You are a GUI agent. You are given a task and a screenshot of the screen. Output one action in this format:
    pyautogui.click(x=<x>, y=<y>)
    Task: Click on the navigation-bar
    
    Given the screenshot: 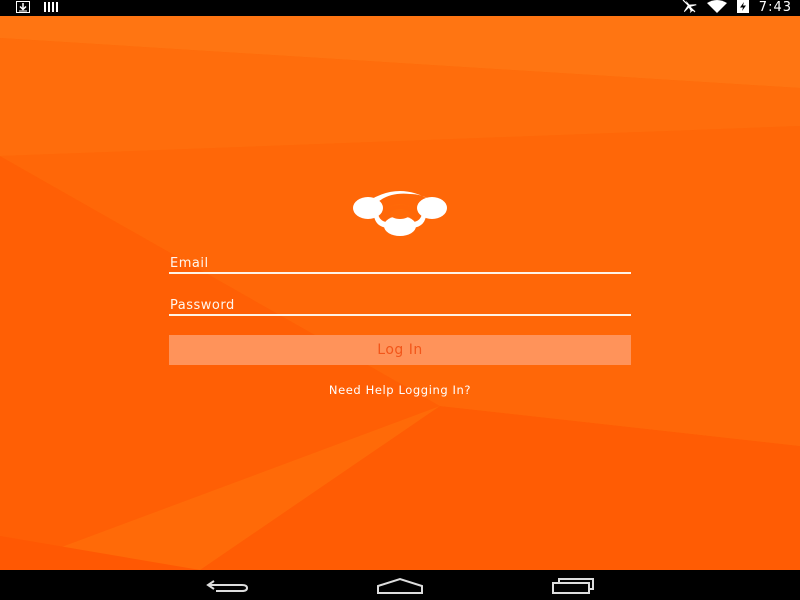 What is the action you would take?
    pyautogui.click(x=400, y=585)
    